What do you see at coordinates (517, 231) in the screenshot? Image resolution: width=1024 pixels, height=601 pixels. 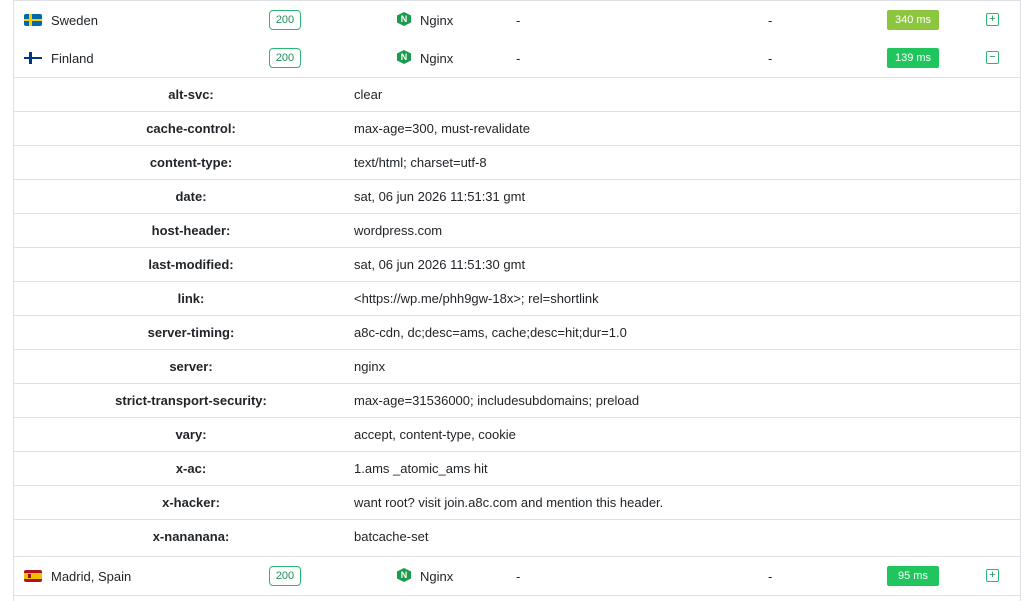 I see `header-row: host-header: wordpress.com` at bounding box center [517, 231].